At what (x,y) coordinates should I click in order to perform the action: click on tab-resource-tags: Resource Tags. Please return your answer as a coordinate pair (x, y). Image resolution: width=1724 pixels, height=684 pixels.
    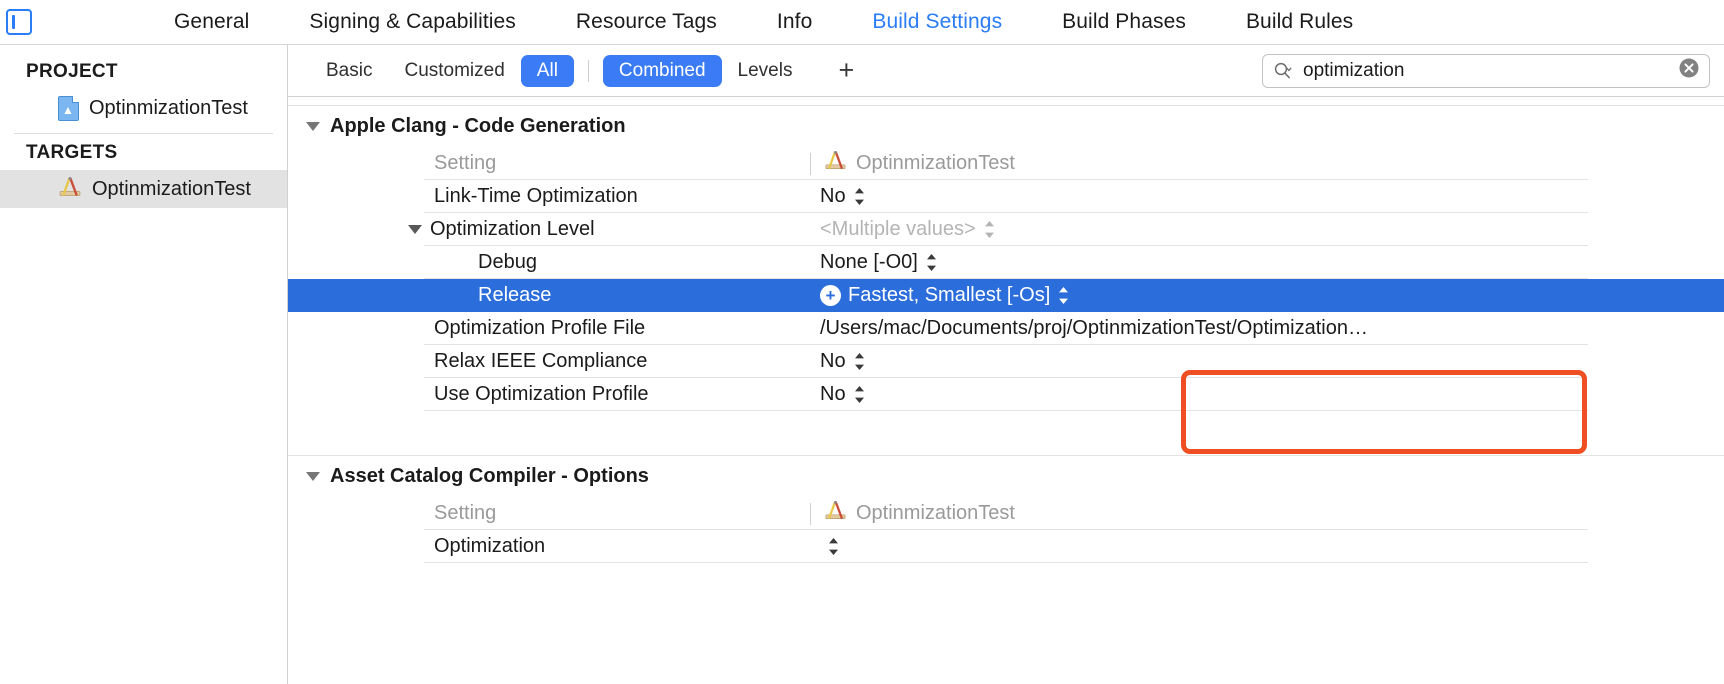
    Looking at the image, I should click on (646, 22).